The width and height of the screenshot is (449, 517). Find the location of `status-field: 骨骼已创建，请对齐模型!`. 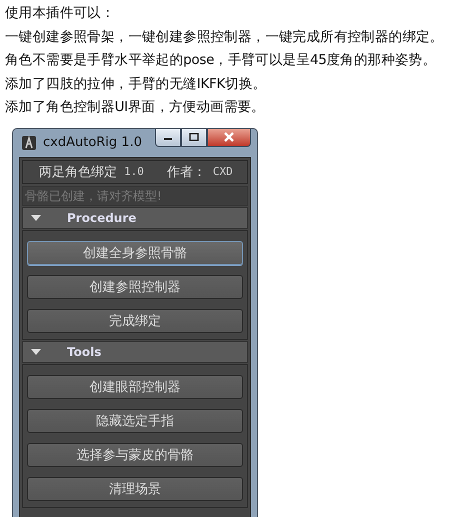

status-field: 骨骼已创建，请对齐模型! is located at coordinates (135, 196).